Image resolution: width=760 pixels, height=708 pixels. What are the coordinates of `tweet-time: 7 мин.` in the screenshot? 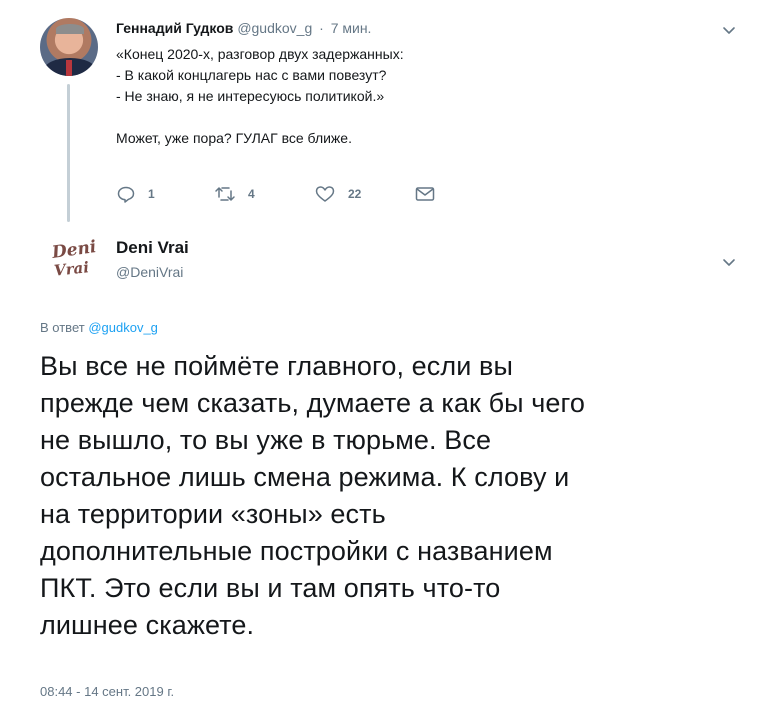 It's located at (351, 28).